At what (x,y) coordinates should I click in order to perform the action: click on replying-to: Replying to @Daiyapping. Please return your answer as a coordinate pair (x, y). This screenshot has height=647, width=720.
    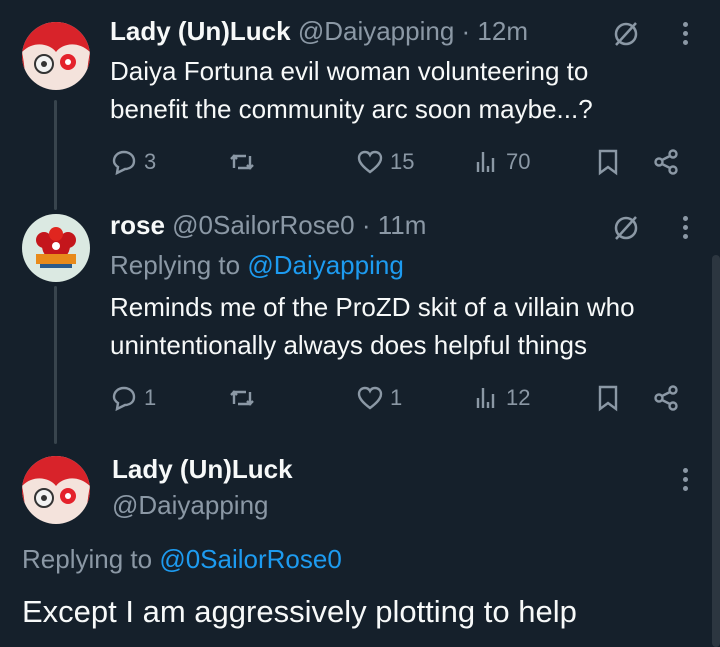
    Looking at the image, I should click on (257, 265).